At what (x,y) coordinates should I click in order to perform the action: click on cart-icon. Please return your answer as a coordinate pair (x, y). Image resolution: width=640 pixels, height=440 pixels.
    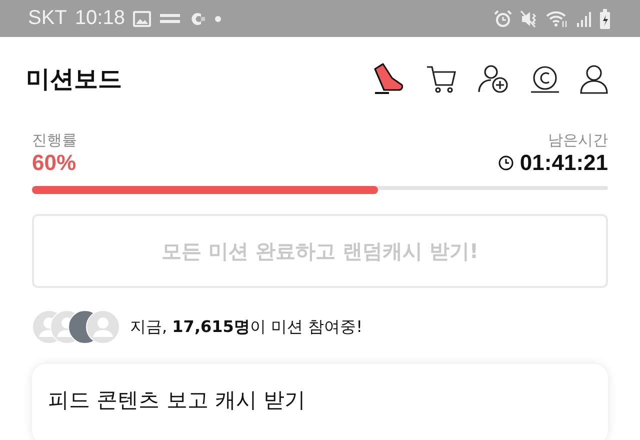
    Looking at the image, I should click on (442, 79).